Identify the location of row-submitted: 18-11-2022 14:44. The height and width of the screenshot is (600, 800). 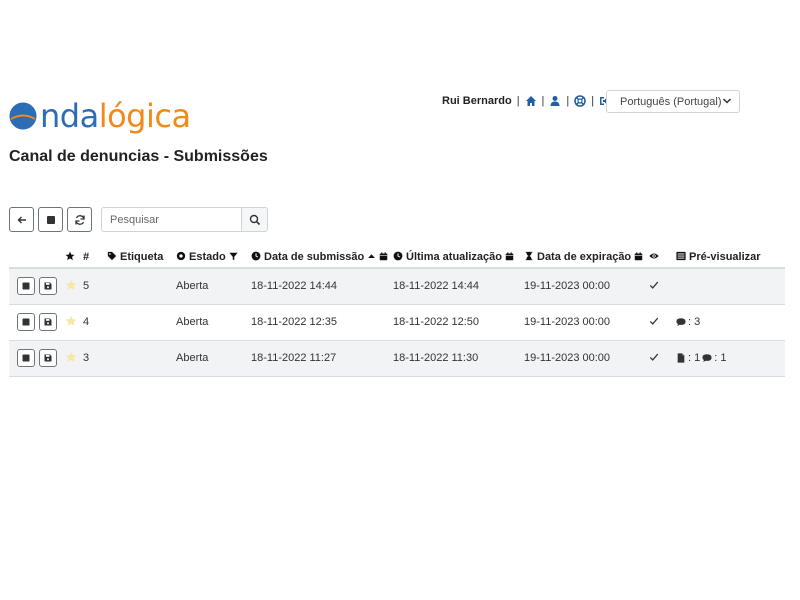
(322, 286).